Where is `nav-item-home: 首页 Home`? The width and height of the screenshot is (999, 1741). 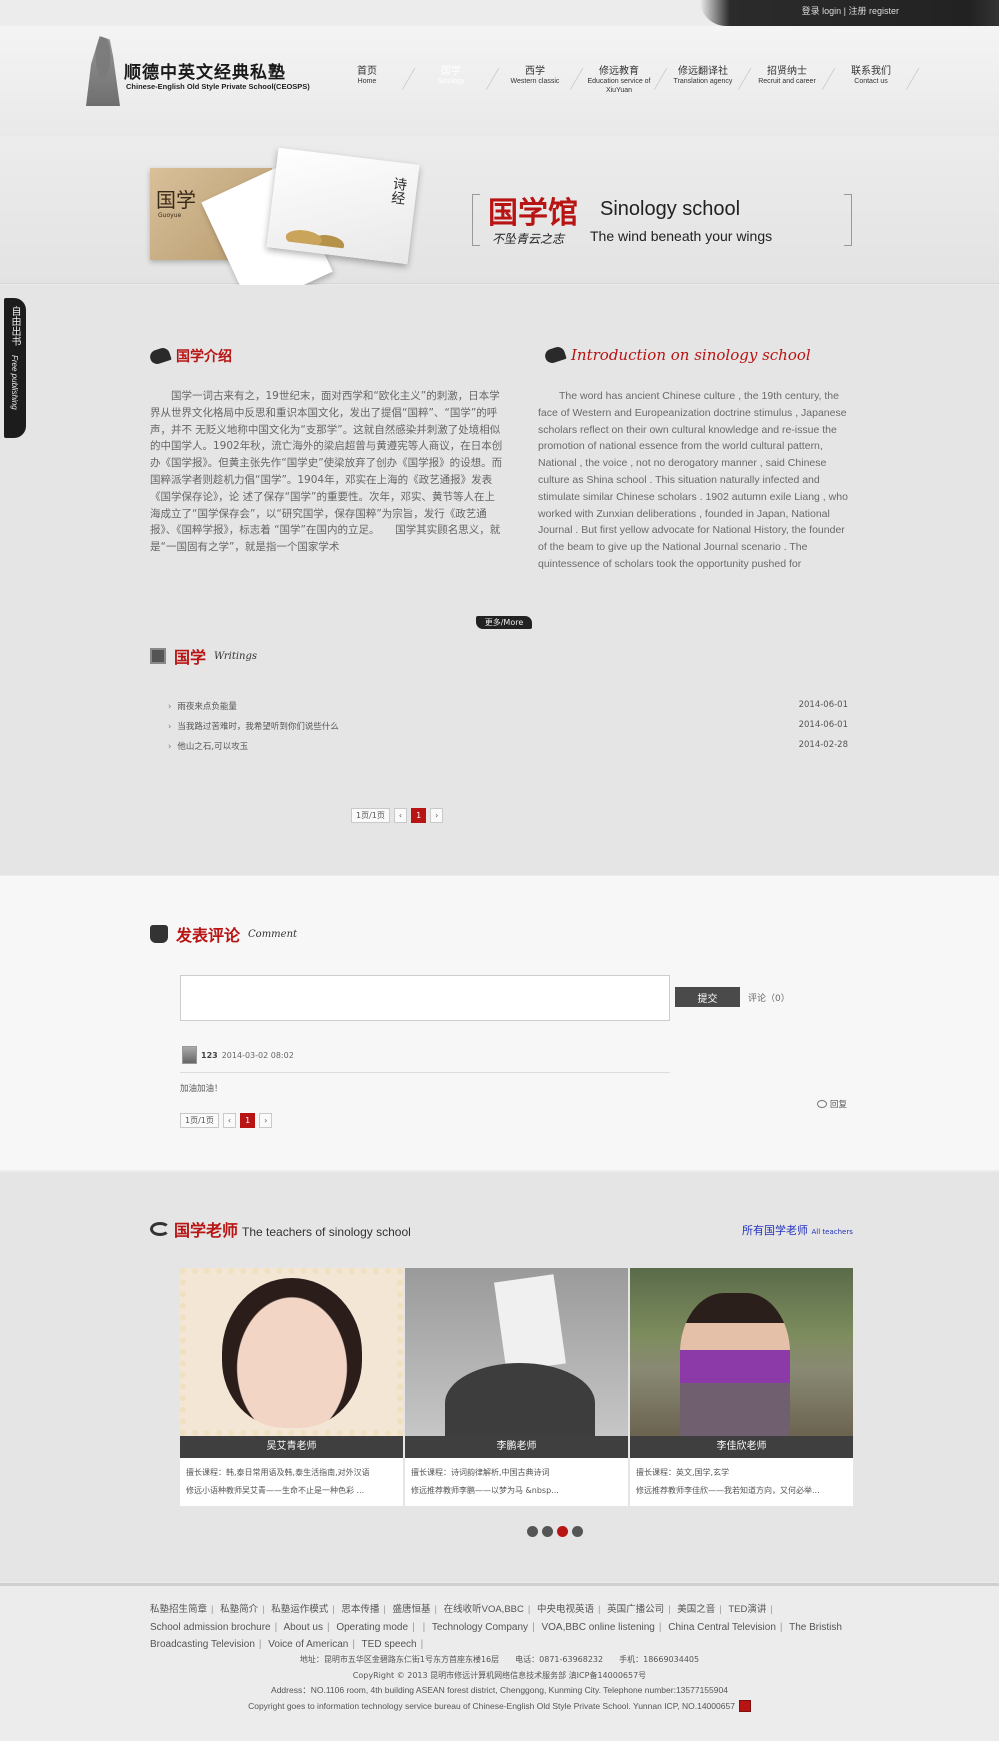
nav-item-home: 首页 Home is located at coordinates (367, 82).